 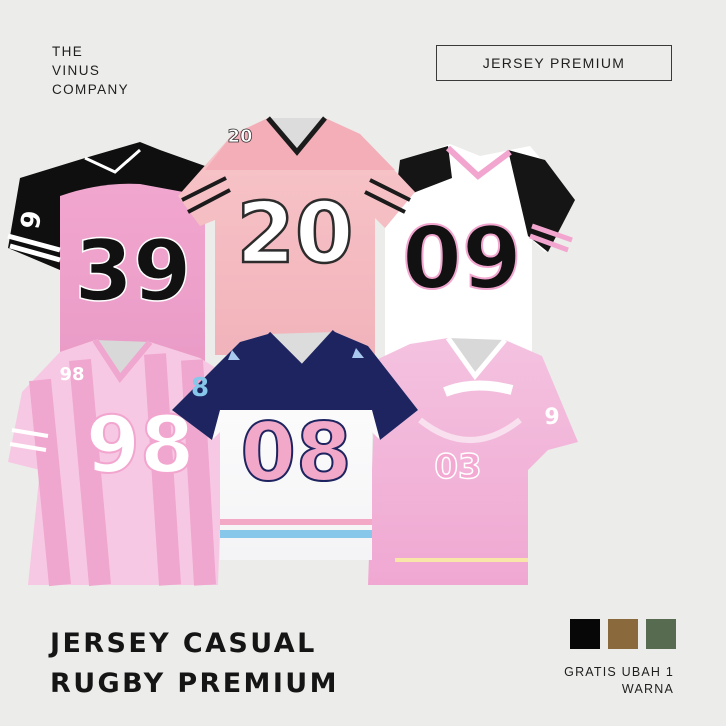 What do you see at coordinates (619, 681) in the screenshot?
I see `free-color-note: GRATIS UBAH 1 WARNA` at bounding box center [619, 681].